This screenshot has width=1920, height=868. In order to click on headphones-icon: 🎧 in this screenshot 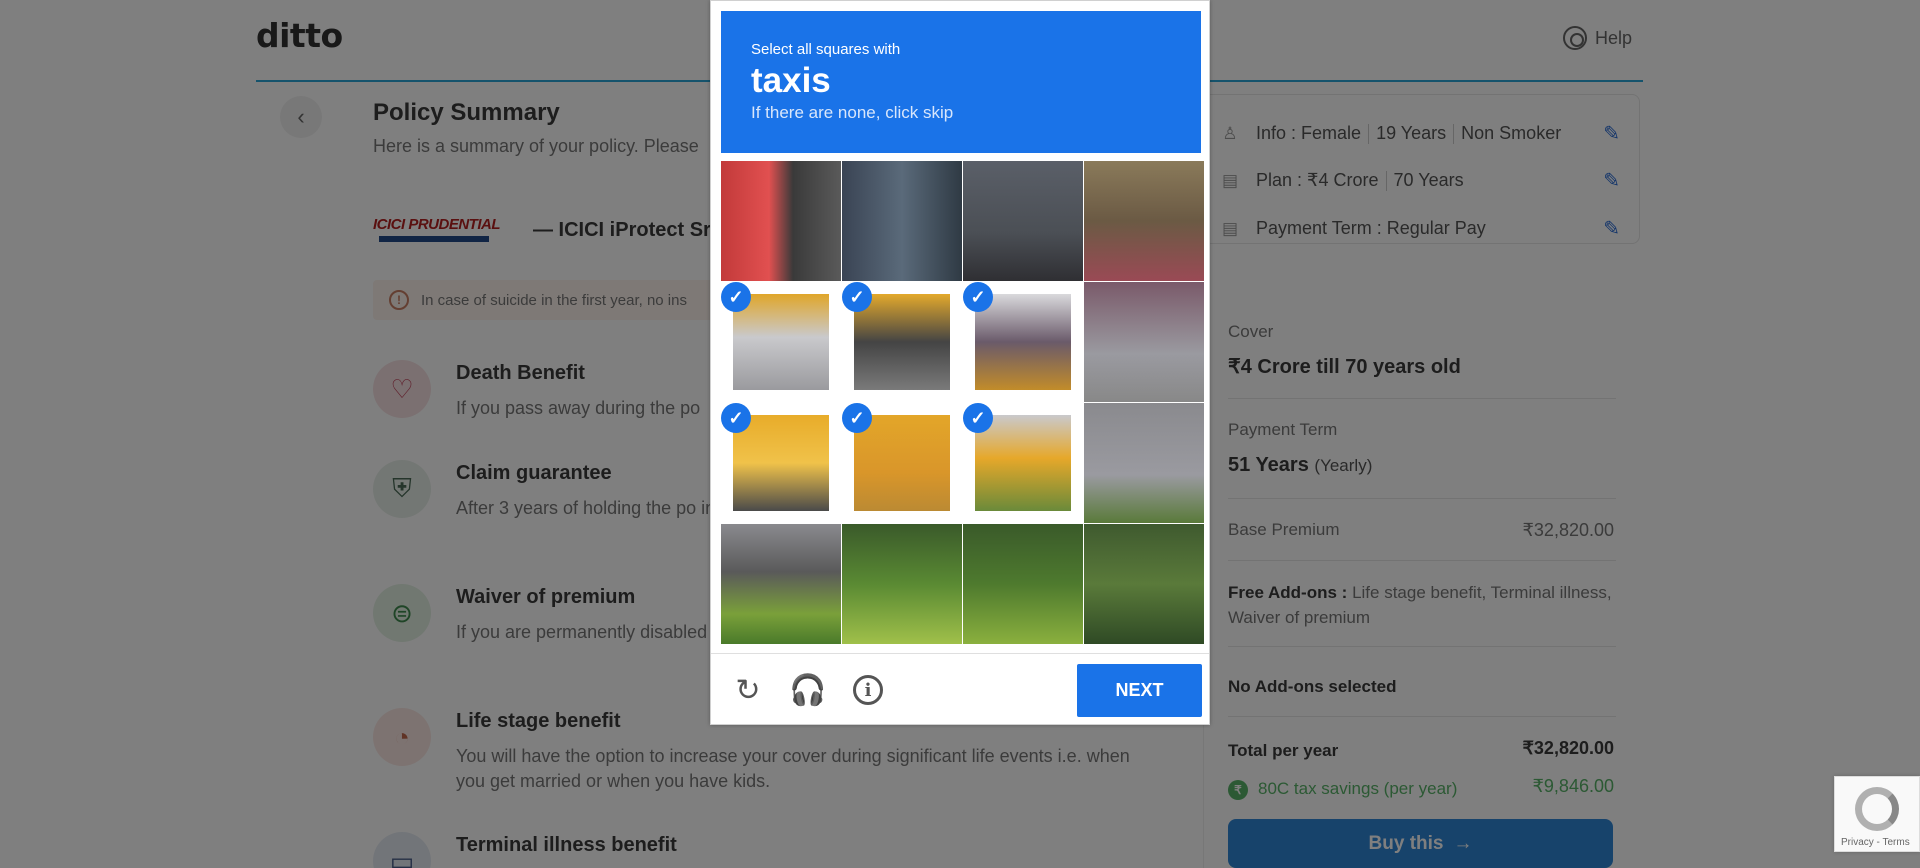, I will do `click(807, 690)`.